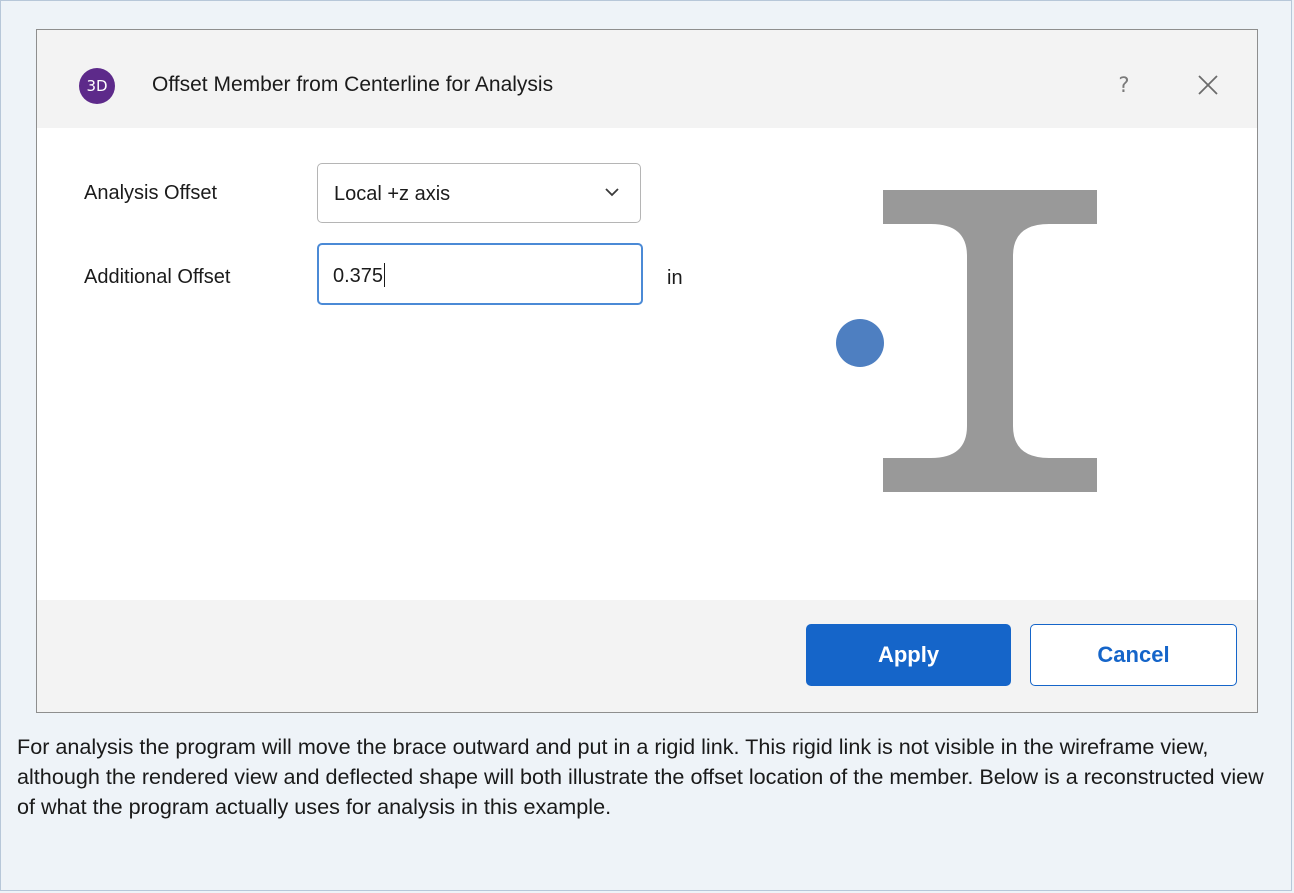  I want to click on chevron-down-icon, so click(612, 192).